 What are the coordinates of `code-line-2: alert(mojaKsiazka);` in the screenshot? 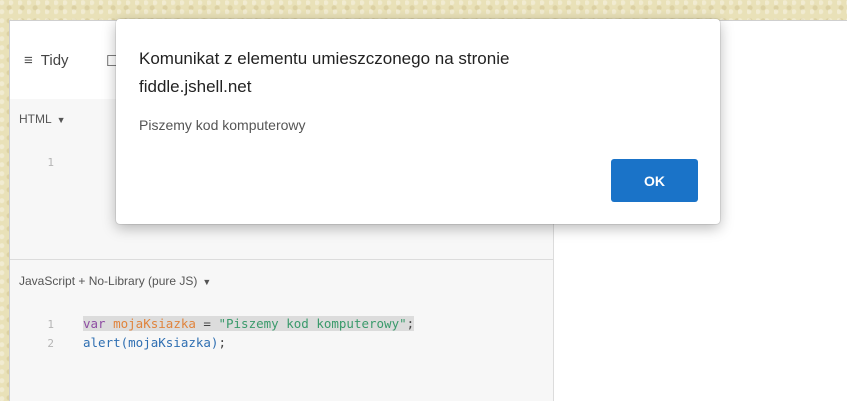 It's located at (154, 342).